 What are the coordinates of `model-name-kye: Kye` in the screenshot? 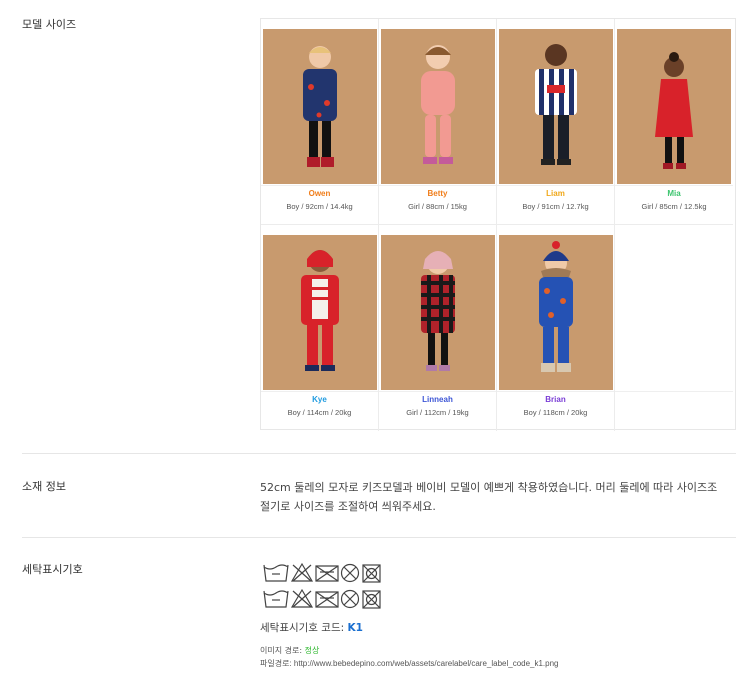 It's located at (319, 399).